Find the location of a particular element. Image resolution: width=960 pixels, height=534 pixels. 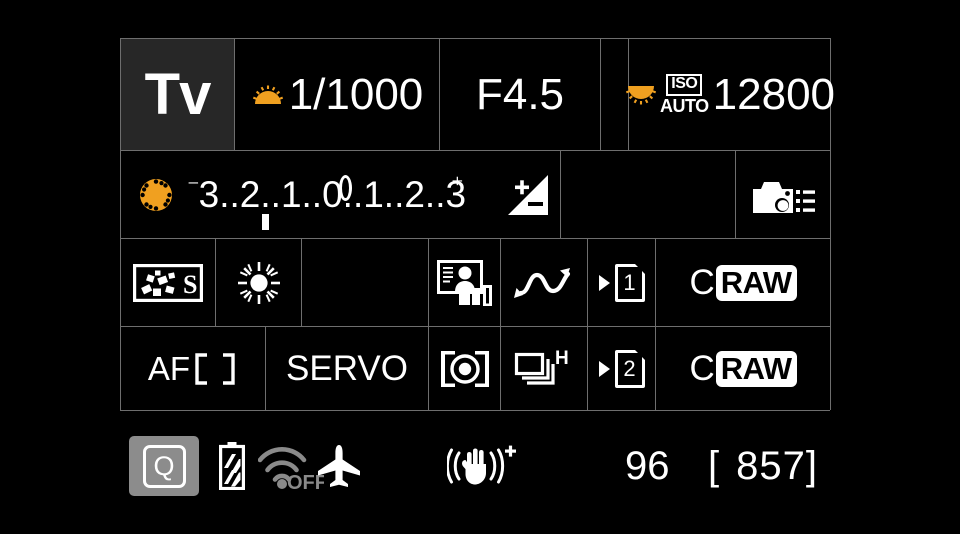

drive-mode-cell: H is located at coordinates (544, 368).